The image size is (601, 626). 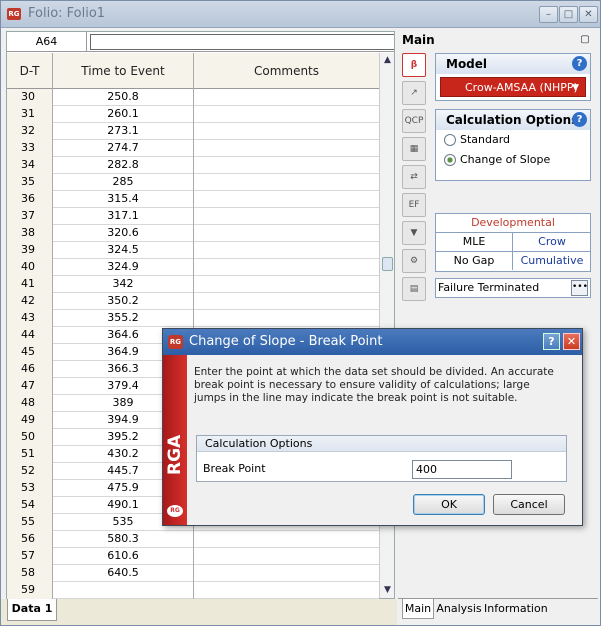 I want to click on scroll-down-button: ▼, so click(x=387, y=590).